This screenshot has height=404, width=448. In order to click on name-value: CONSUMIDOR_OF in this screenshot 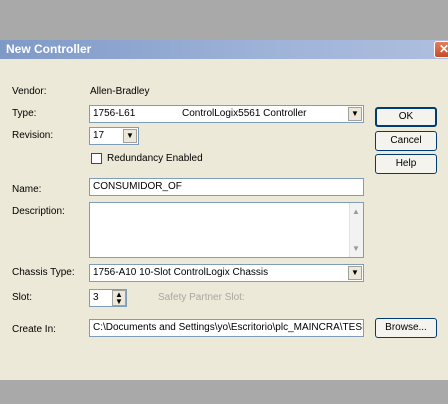, I will do `click(137, 186)`.